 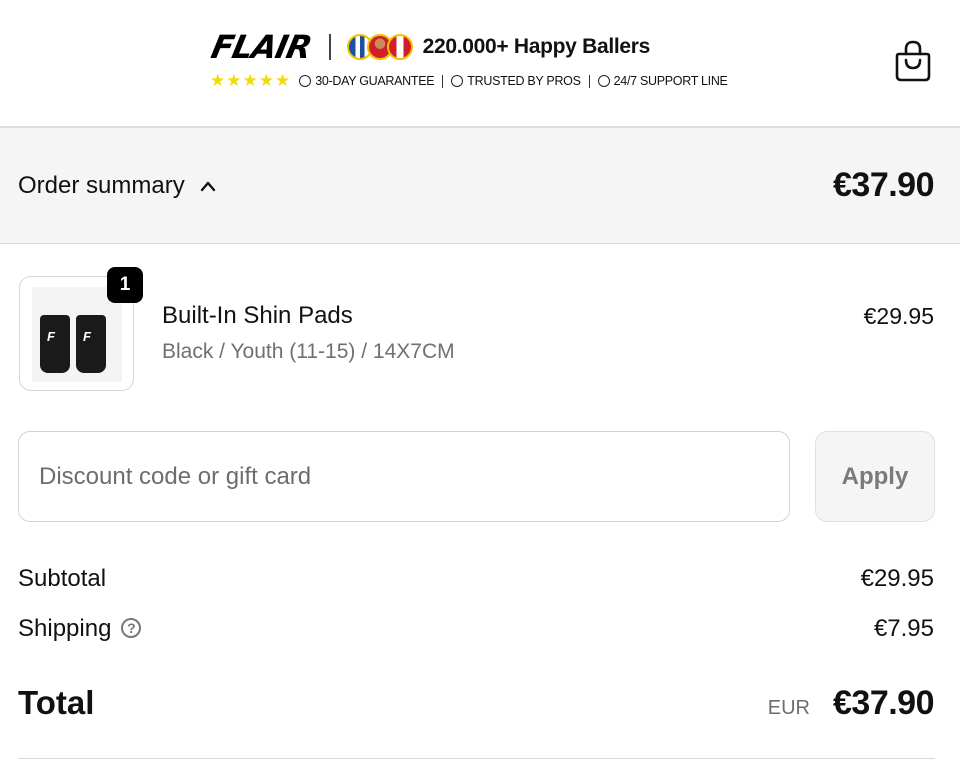 I want to click on order-summary-label: Order summary, so click(x=101, y=185).